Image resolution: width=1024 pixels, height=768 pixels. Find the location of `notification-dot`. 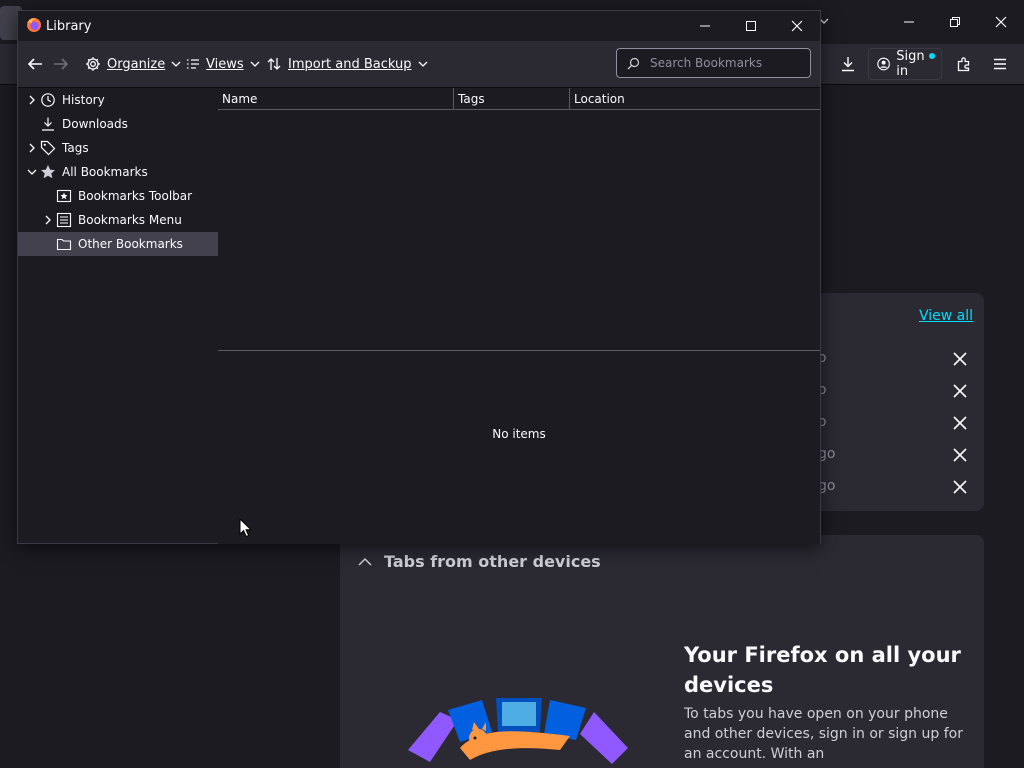

notification-dot is located at coordinates (932, 56).